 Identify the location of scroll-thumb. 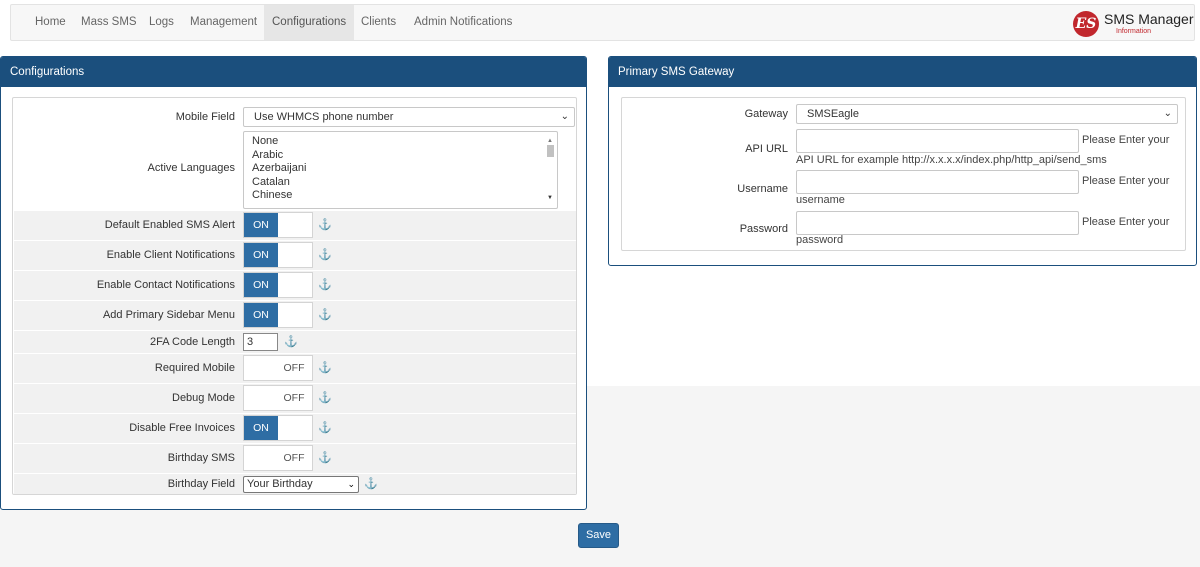
(550, 151).